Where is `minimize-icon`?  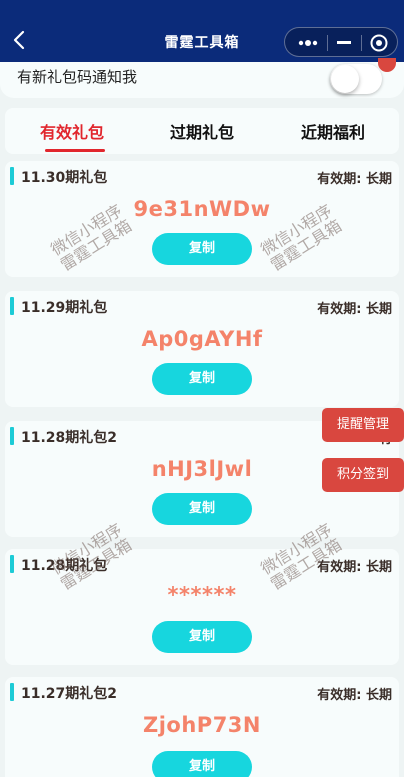
minimize-icon is located at coordinates (344, 42).